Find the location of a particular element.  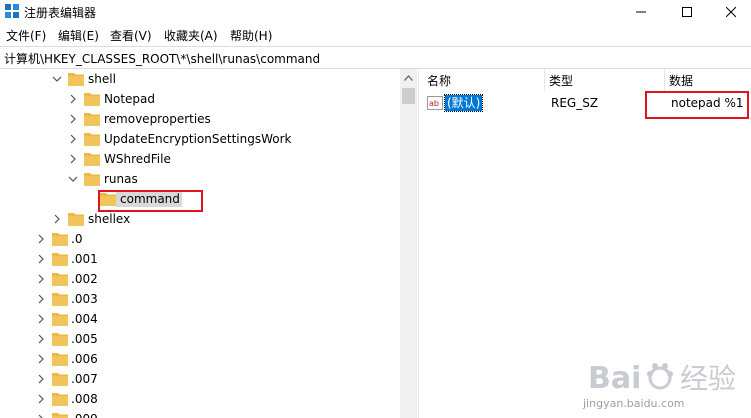

tree-item: WShredFile is located at coordinates (200, 159).